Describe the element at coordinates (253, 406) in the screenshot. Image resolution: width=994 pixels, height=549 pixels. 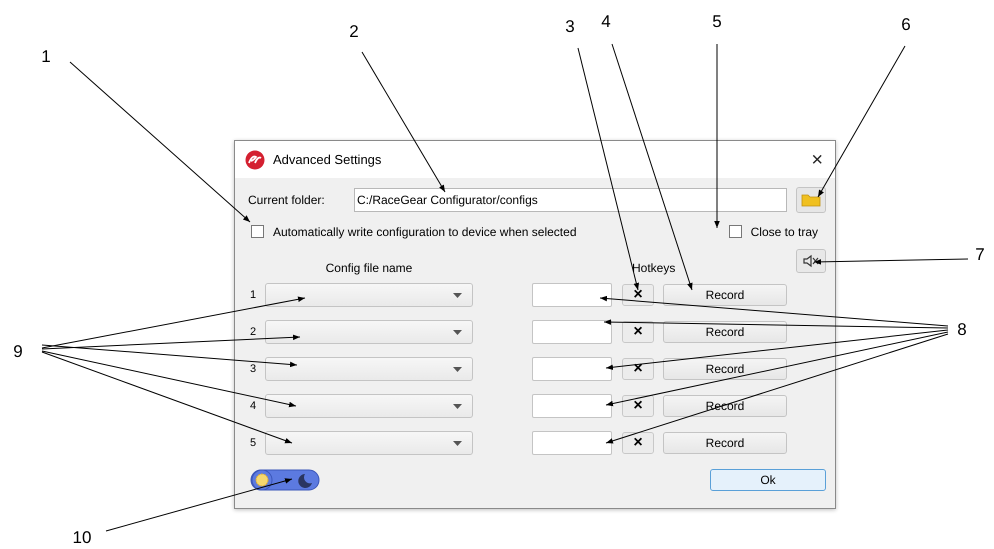
I see `row-number: 4` at that location.